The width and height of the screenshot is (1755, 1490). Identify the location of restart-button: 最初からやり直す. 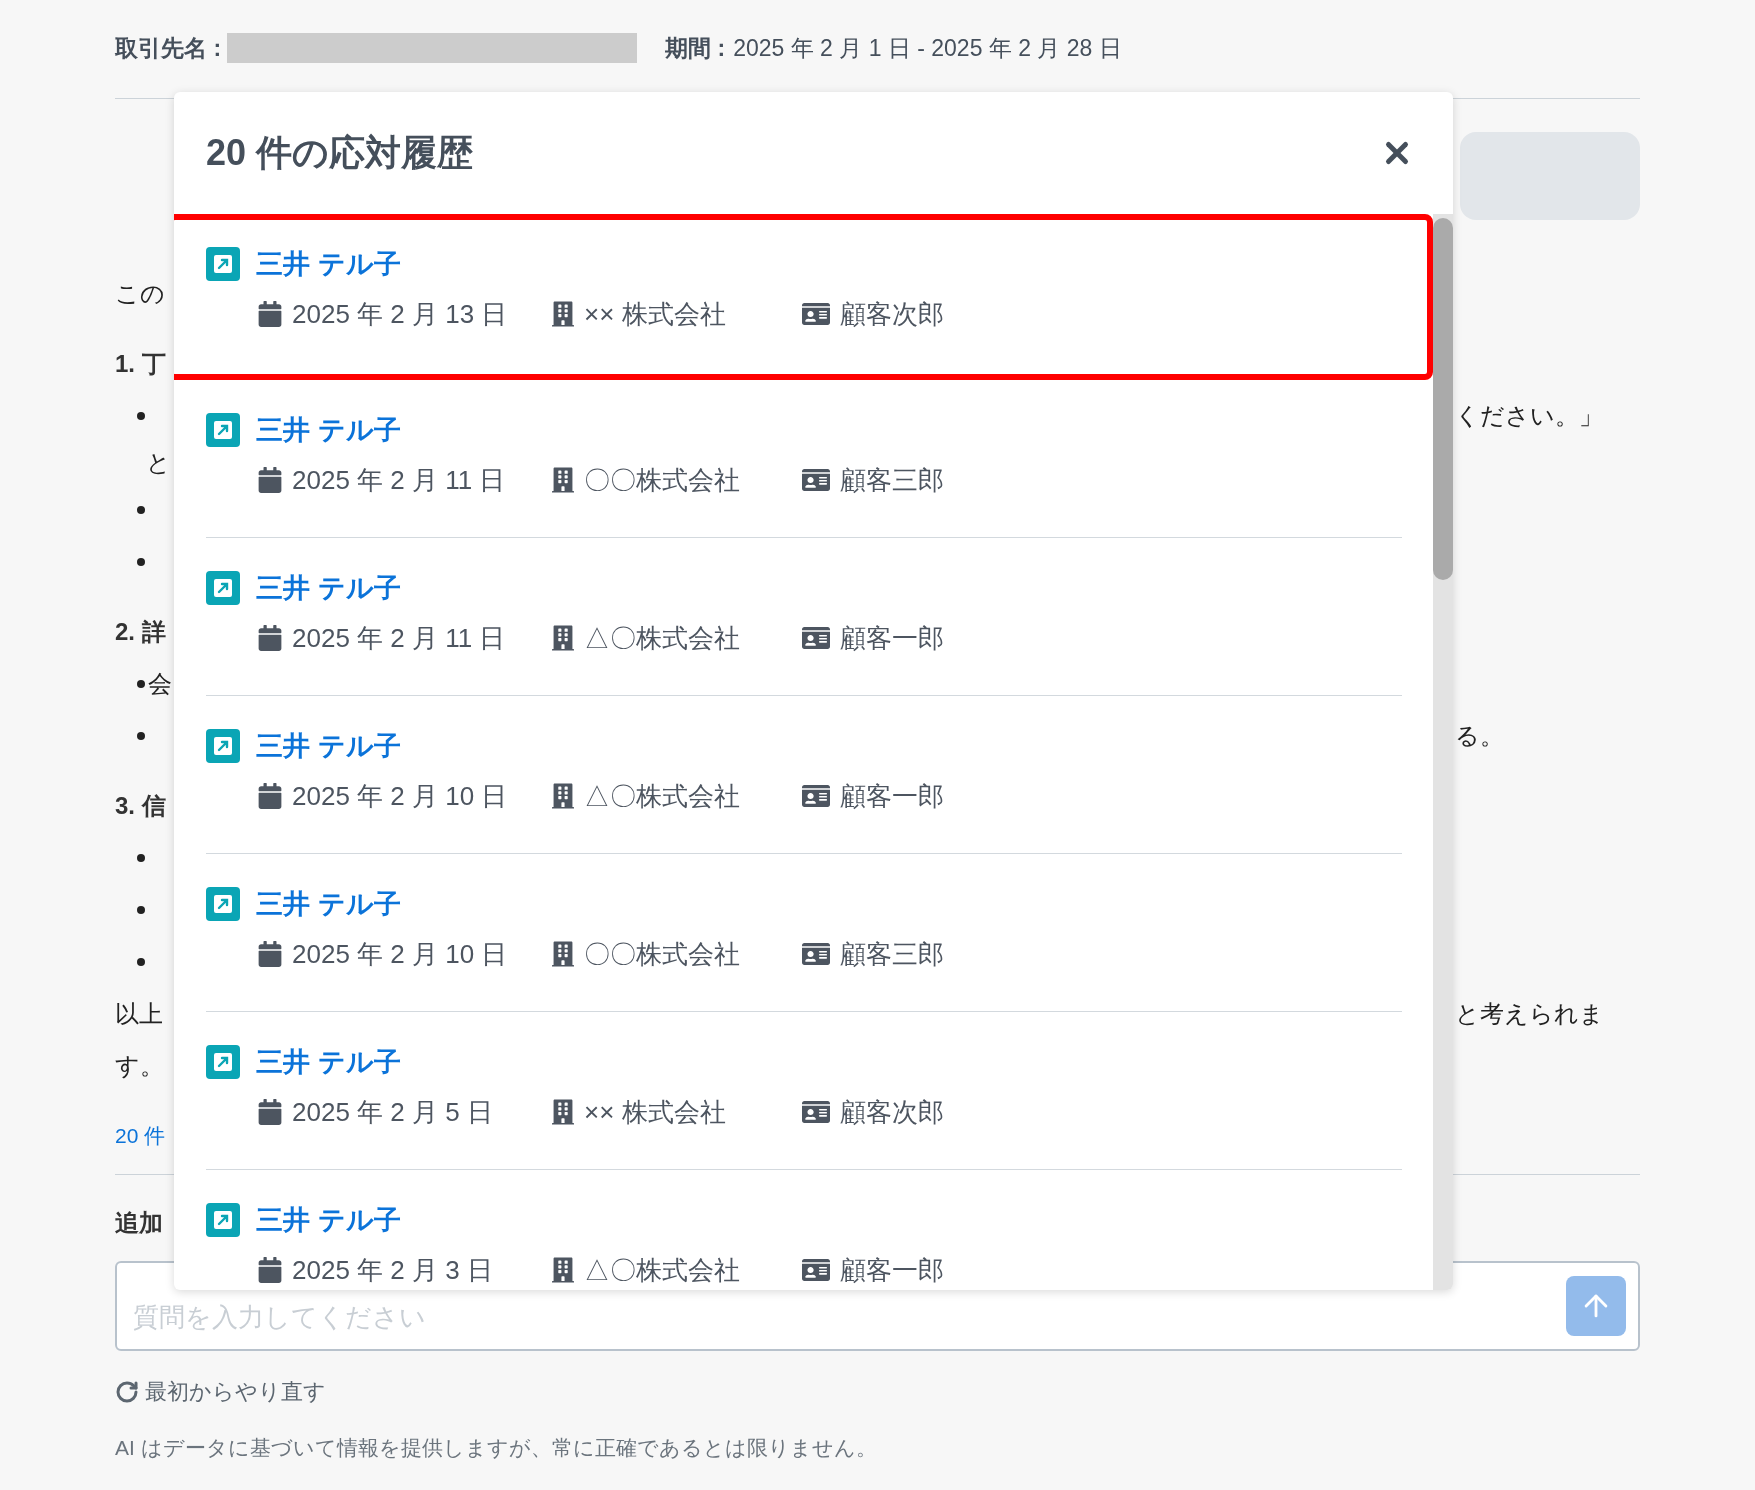
(220, 1391).